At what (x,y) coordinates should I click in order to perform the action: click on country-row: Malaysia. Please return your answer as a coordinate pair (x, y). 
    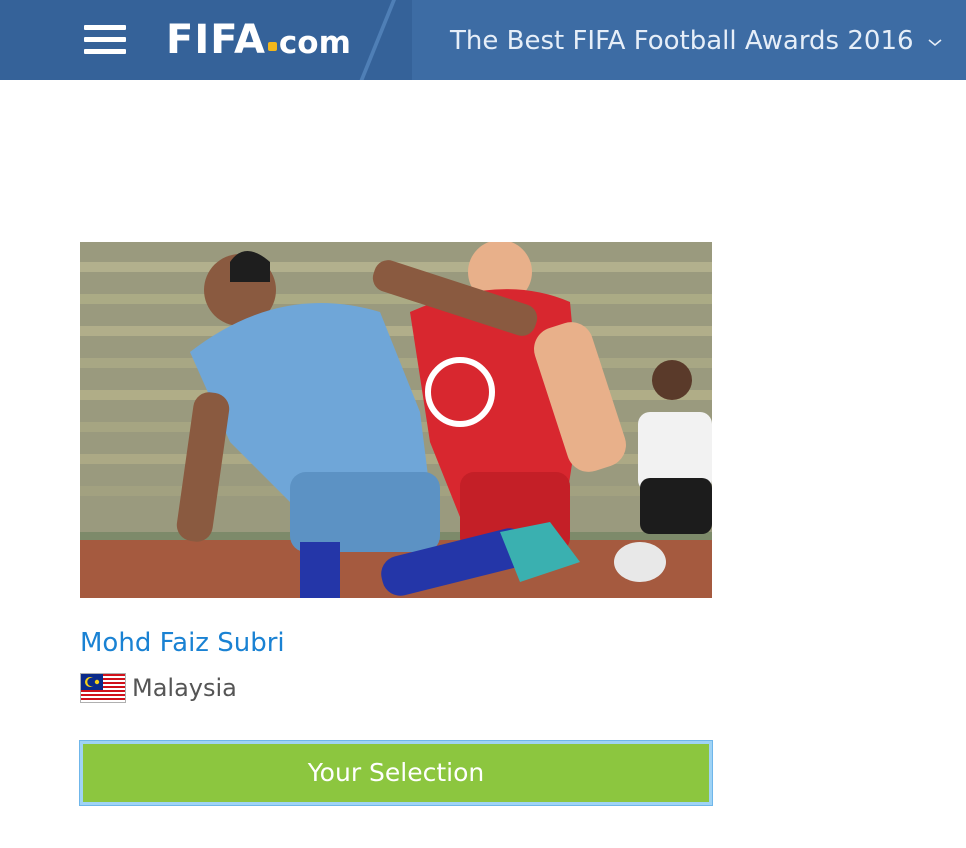
    Looking at the image, I should click on (158, 688).